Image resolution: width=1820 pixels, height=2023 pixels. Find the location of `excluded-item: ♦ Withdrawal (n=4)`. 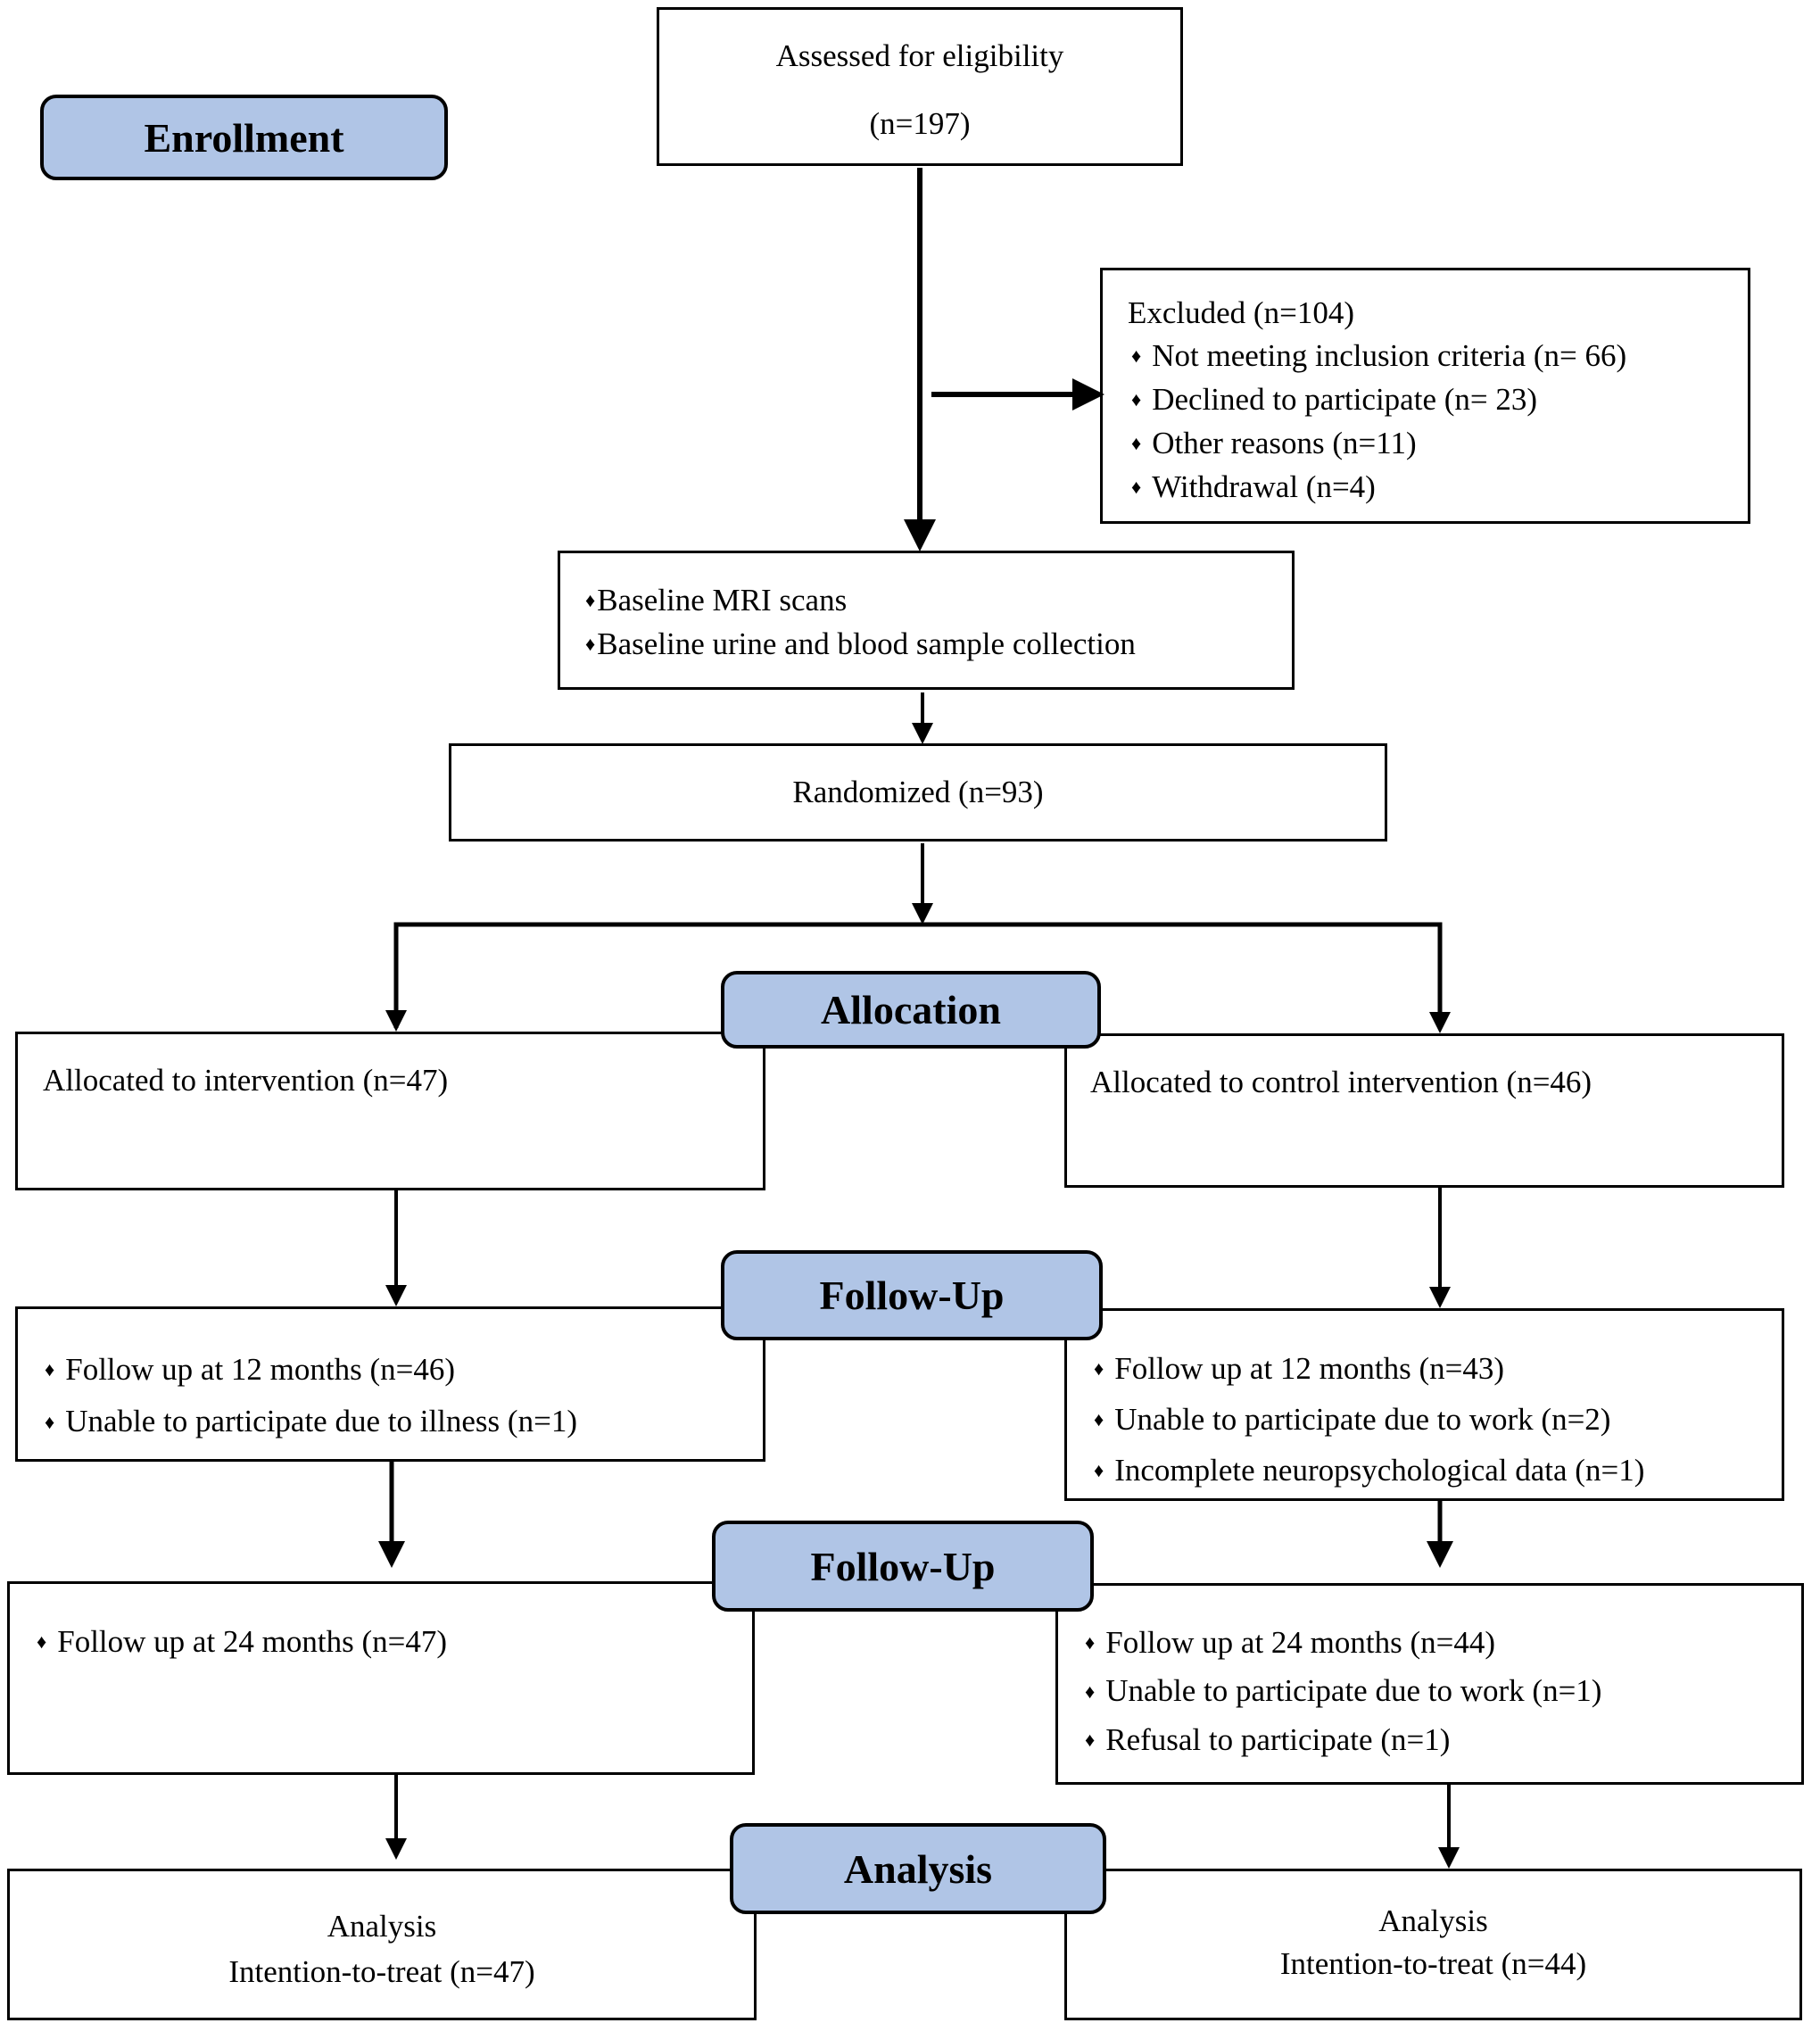

excluded-item: ♦ Withdrawal (n=4) is located at coordinates (1379, 488).